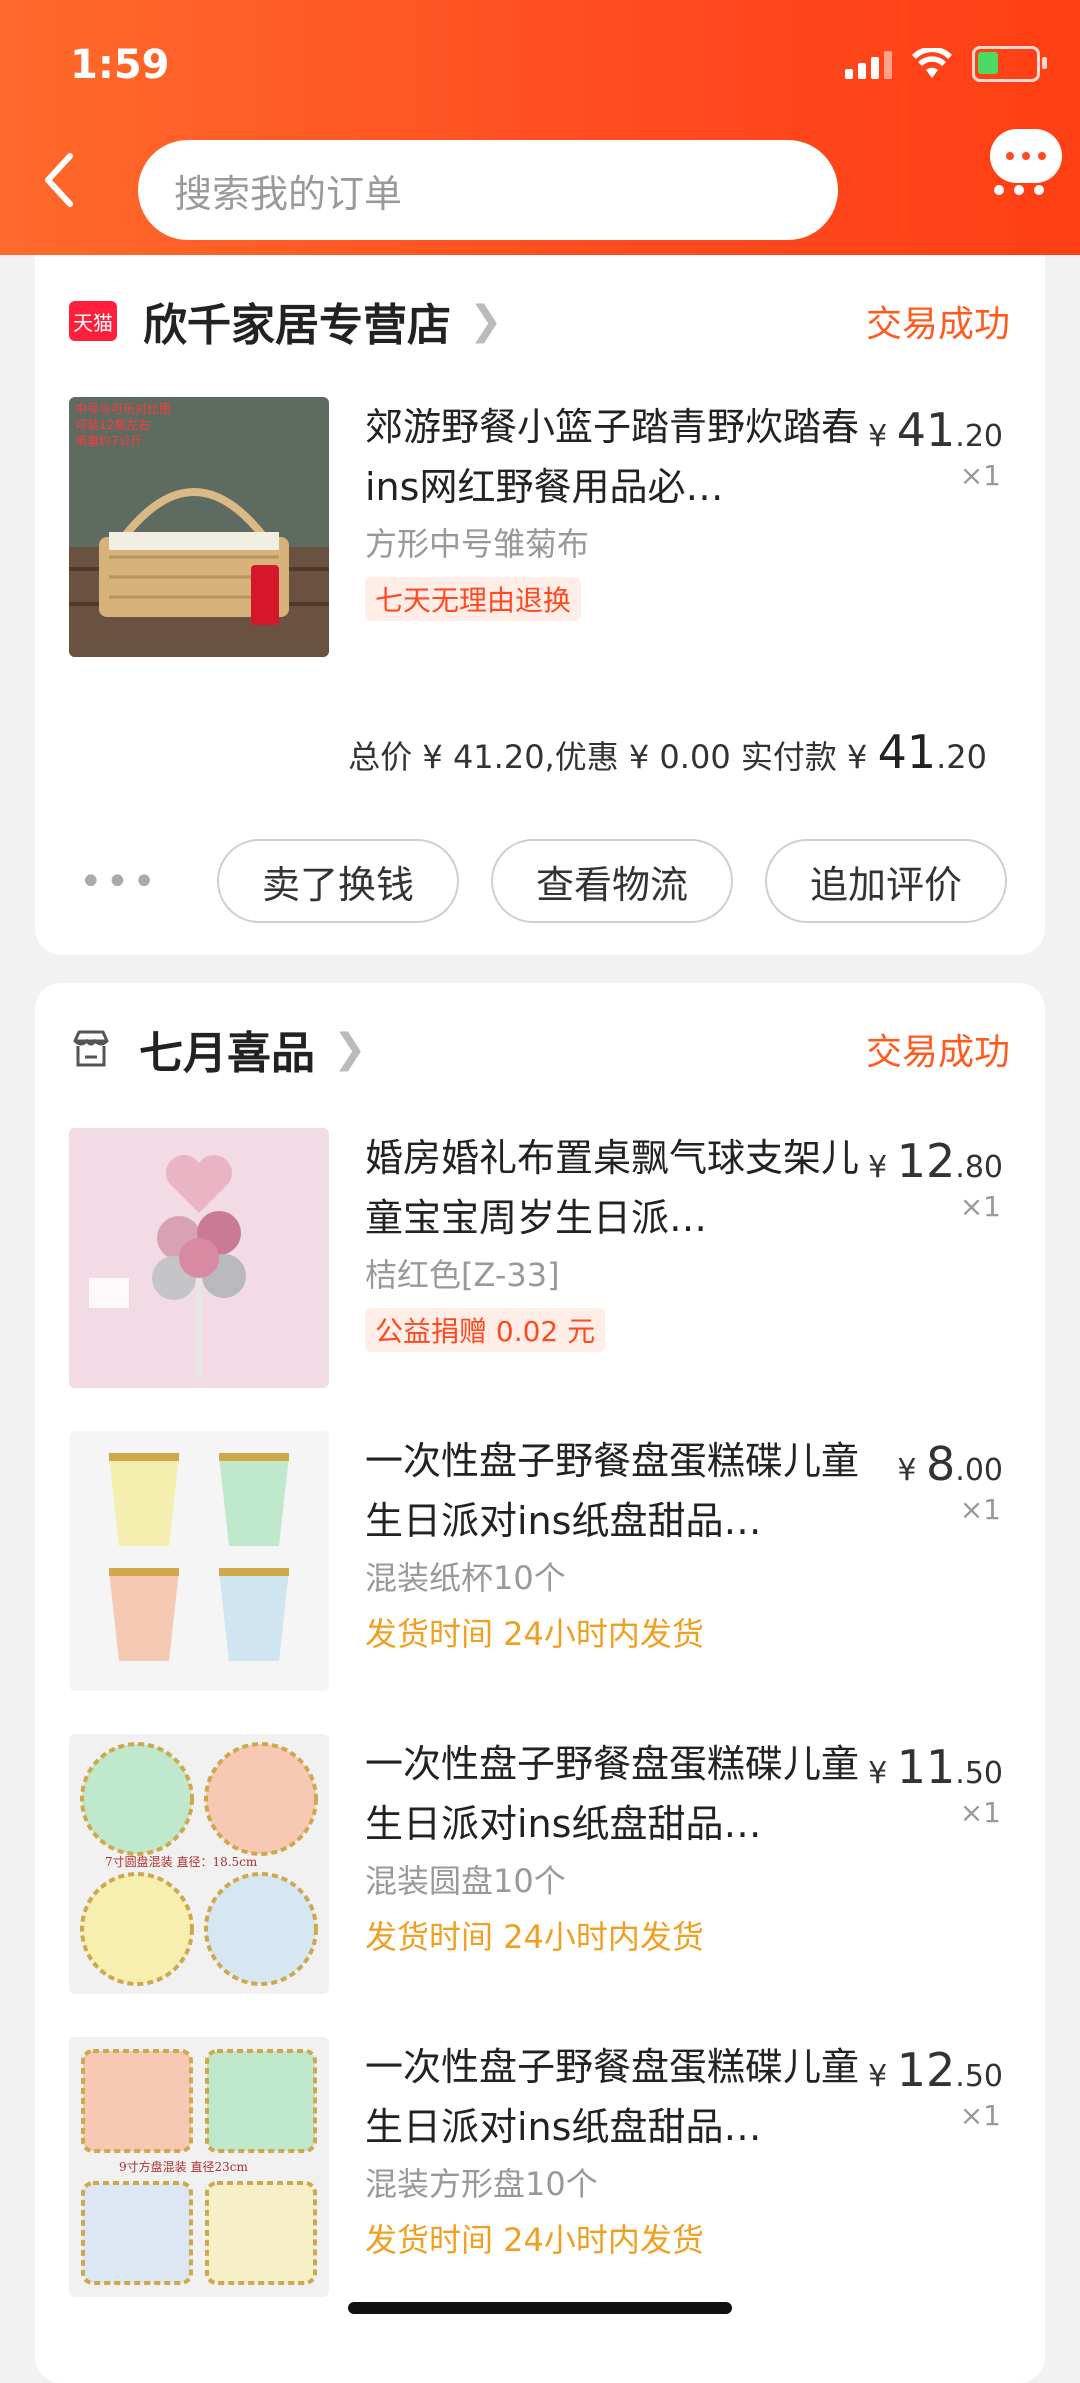 This screenshot has height=2383, width=1080. I want to click on thumbnail-caption: 9寸方盘混装 直径23cm, so click(183, 2166).